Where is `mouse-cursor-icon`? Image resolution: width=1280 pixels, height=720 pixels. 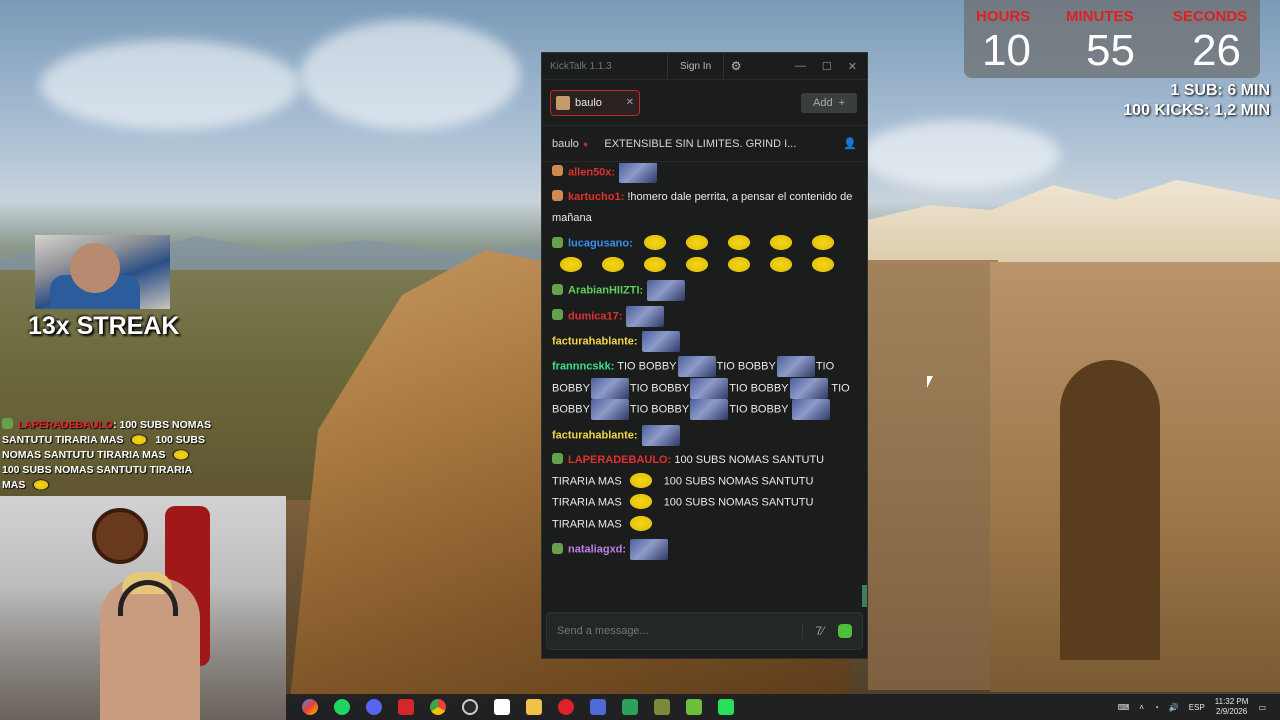
mouse-cursor-icon is located at coordinates (930, 382).